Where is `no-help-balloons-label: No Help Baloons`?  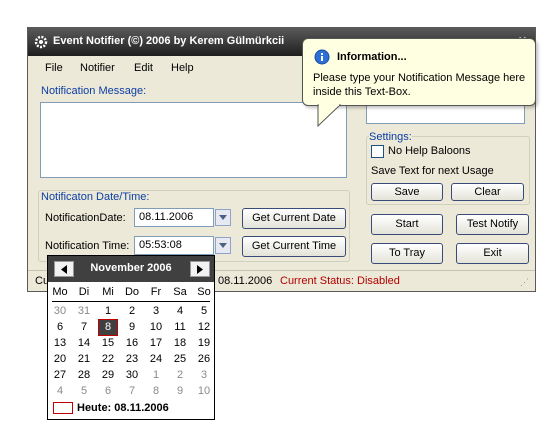 no-help-balloons-label: No Help Baloons is located at coordinates (429, 151).